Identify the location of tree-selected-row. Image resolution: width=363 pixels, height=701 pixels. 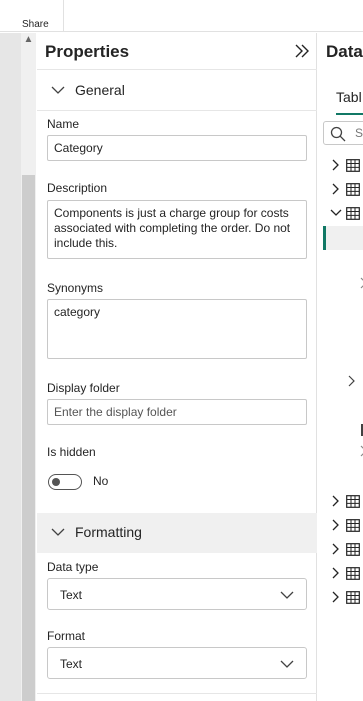
(343, 238).